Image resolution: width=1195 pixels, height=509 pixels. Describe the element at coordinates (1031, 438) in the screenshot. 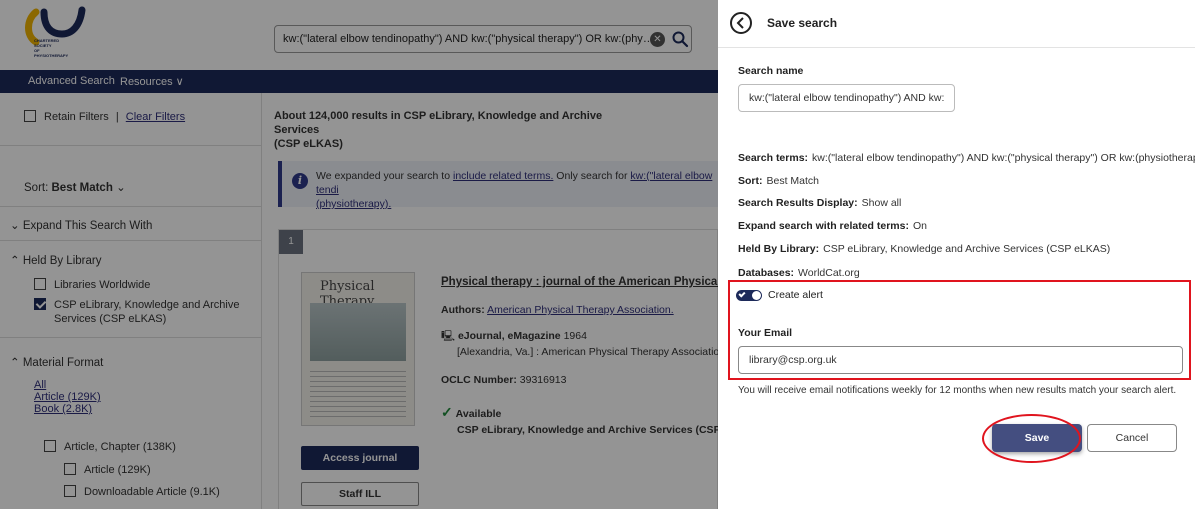

I see `save-highlight-ring` at that location.